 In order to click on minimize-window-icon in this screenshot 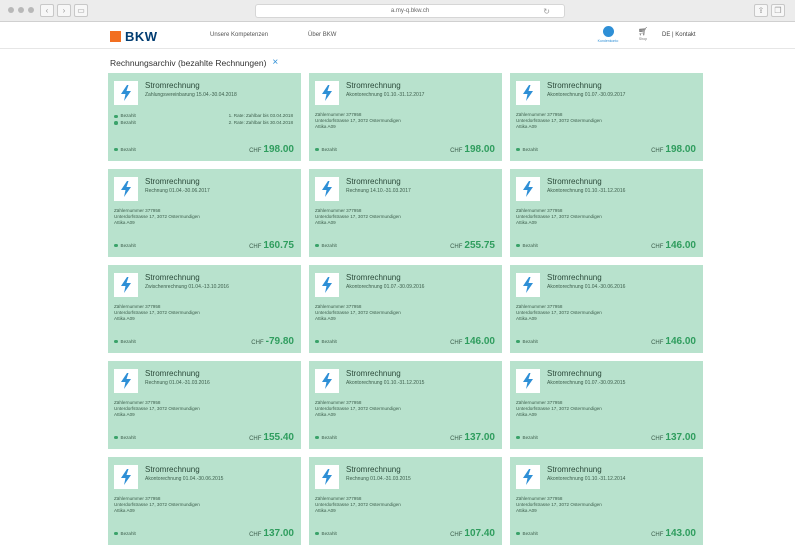, I will do `click(21, 10)`.